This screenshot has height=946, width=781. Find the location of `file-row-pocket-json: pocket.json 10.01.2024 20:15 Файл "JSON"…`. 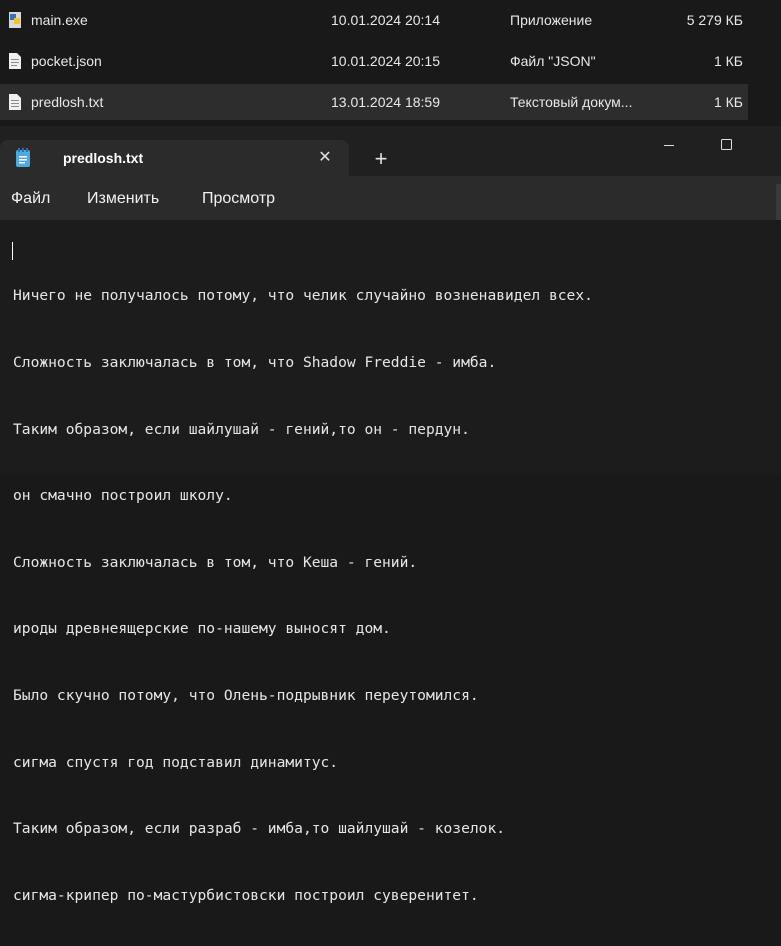

file-row-pocket-json: pocket.json 10.01.2024 20:15 Файл "JSON"… is located at coordinates (374, 61).